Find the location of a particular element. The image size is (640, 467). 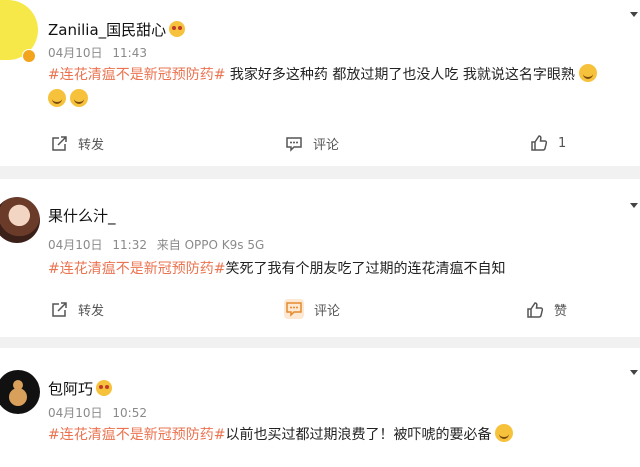

like-count: 1 is located at coordinates (562, 143).